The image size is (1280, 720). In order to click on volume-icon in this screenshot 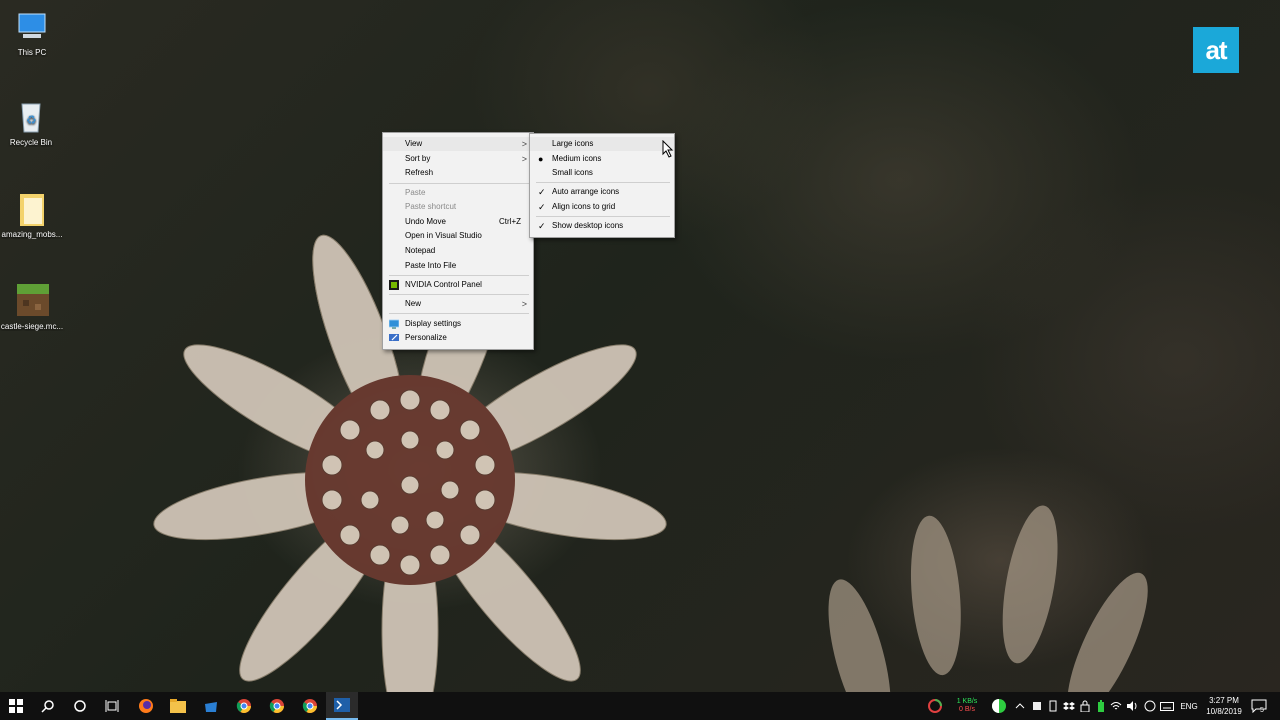, I will do `click(1132, 706)`.